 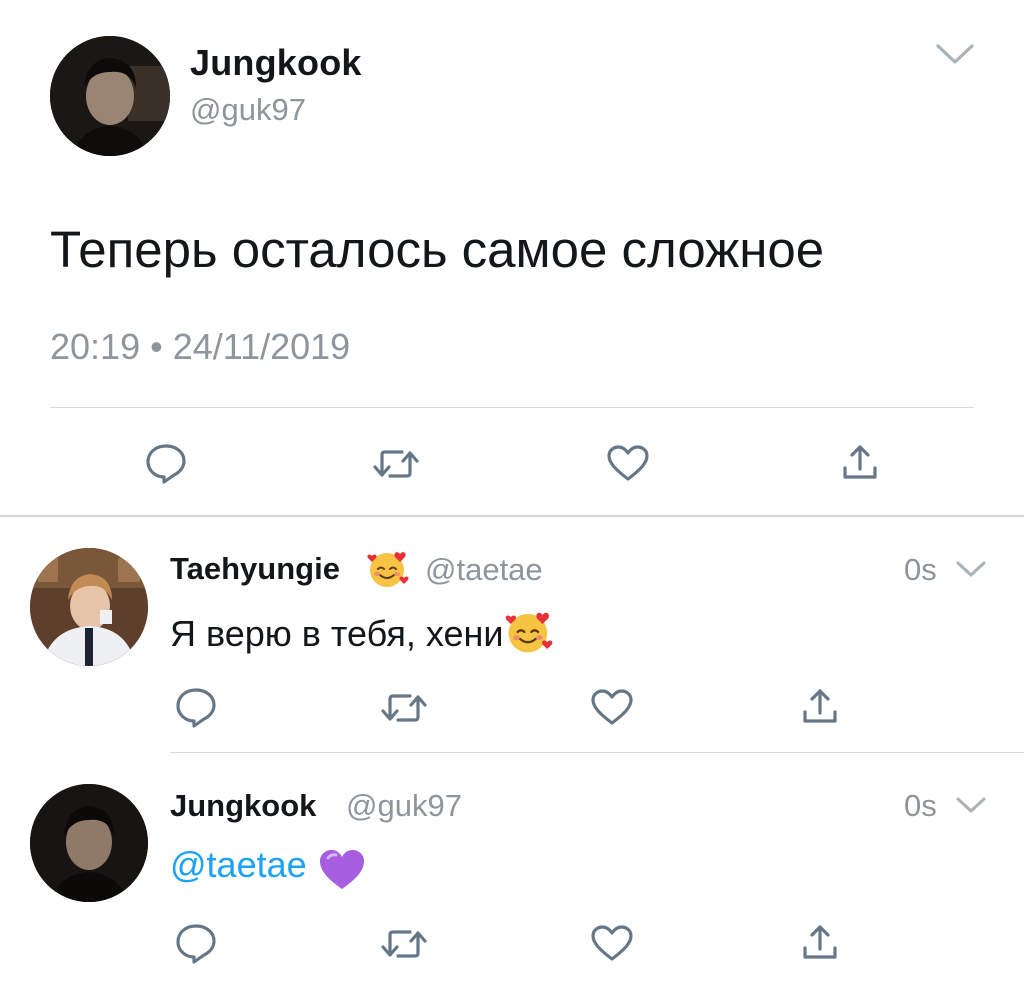 I want to click on reply-author-name: Taehyungie, so click(x=255, y=569).